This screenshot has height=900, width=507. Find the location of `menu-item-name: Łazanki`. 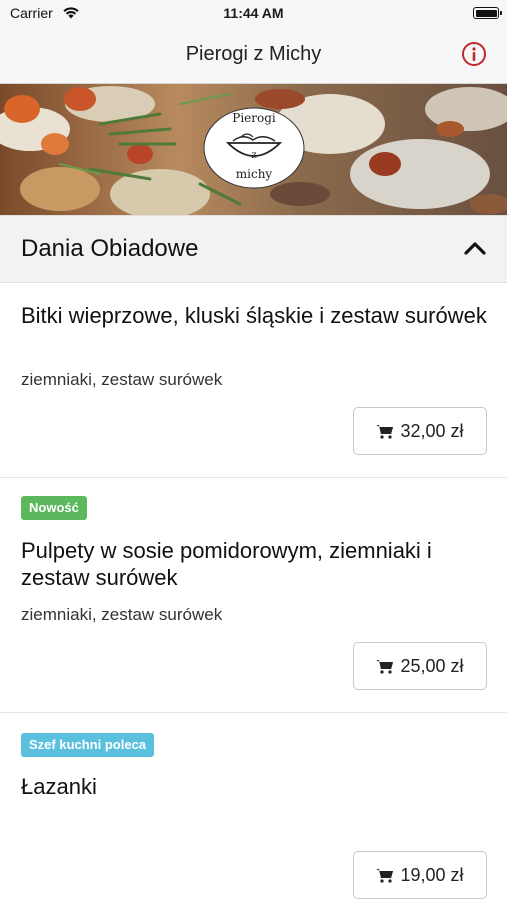

menu-item-name: Łazanki is located at coordinates (59, 786).